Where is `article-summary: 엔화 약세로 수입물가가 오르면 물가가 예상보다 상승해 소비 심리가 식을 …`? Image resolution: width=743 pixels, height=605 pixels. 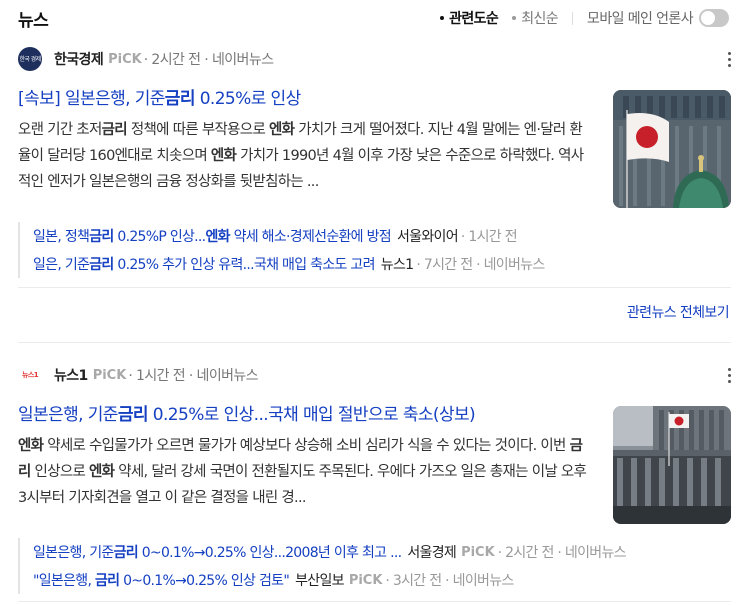 article-summary: 엔화 약세로 수입물가가 오르면 물가가 예상보다 상승해 소비 심리가 식을 … is located at coordinates (304, 472).